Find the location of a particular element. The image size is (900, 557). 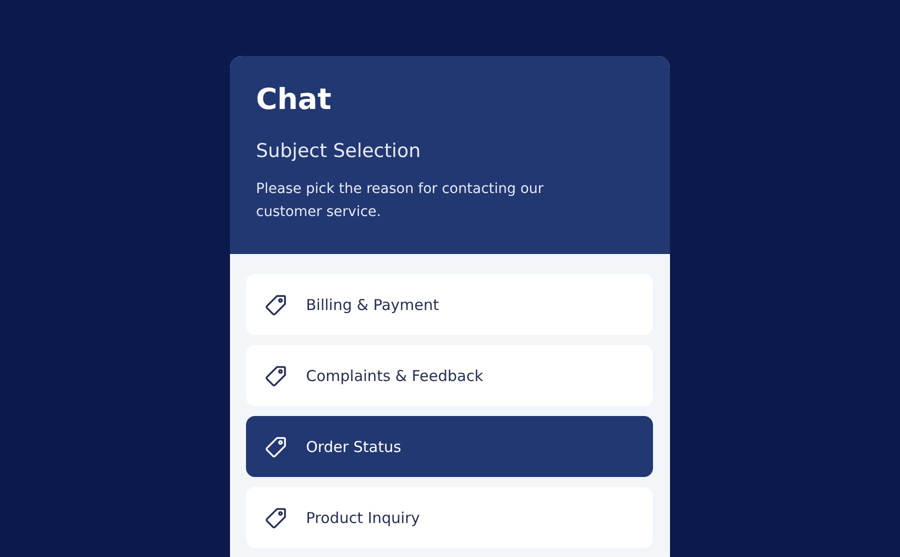

subject-option: Product Inquiry is located at coordinates (449, 517).